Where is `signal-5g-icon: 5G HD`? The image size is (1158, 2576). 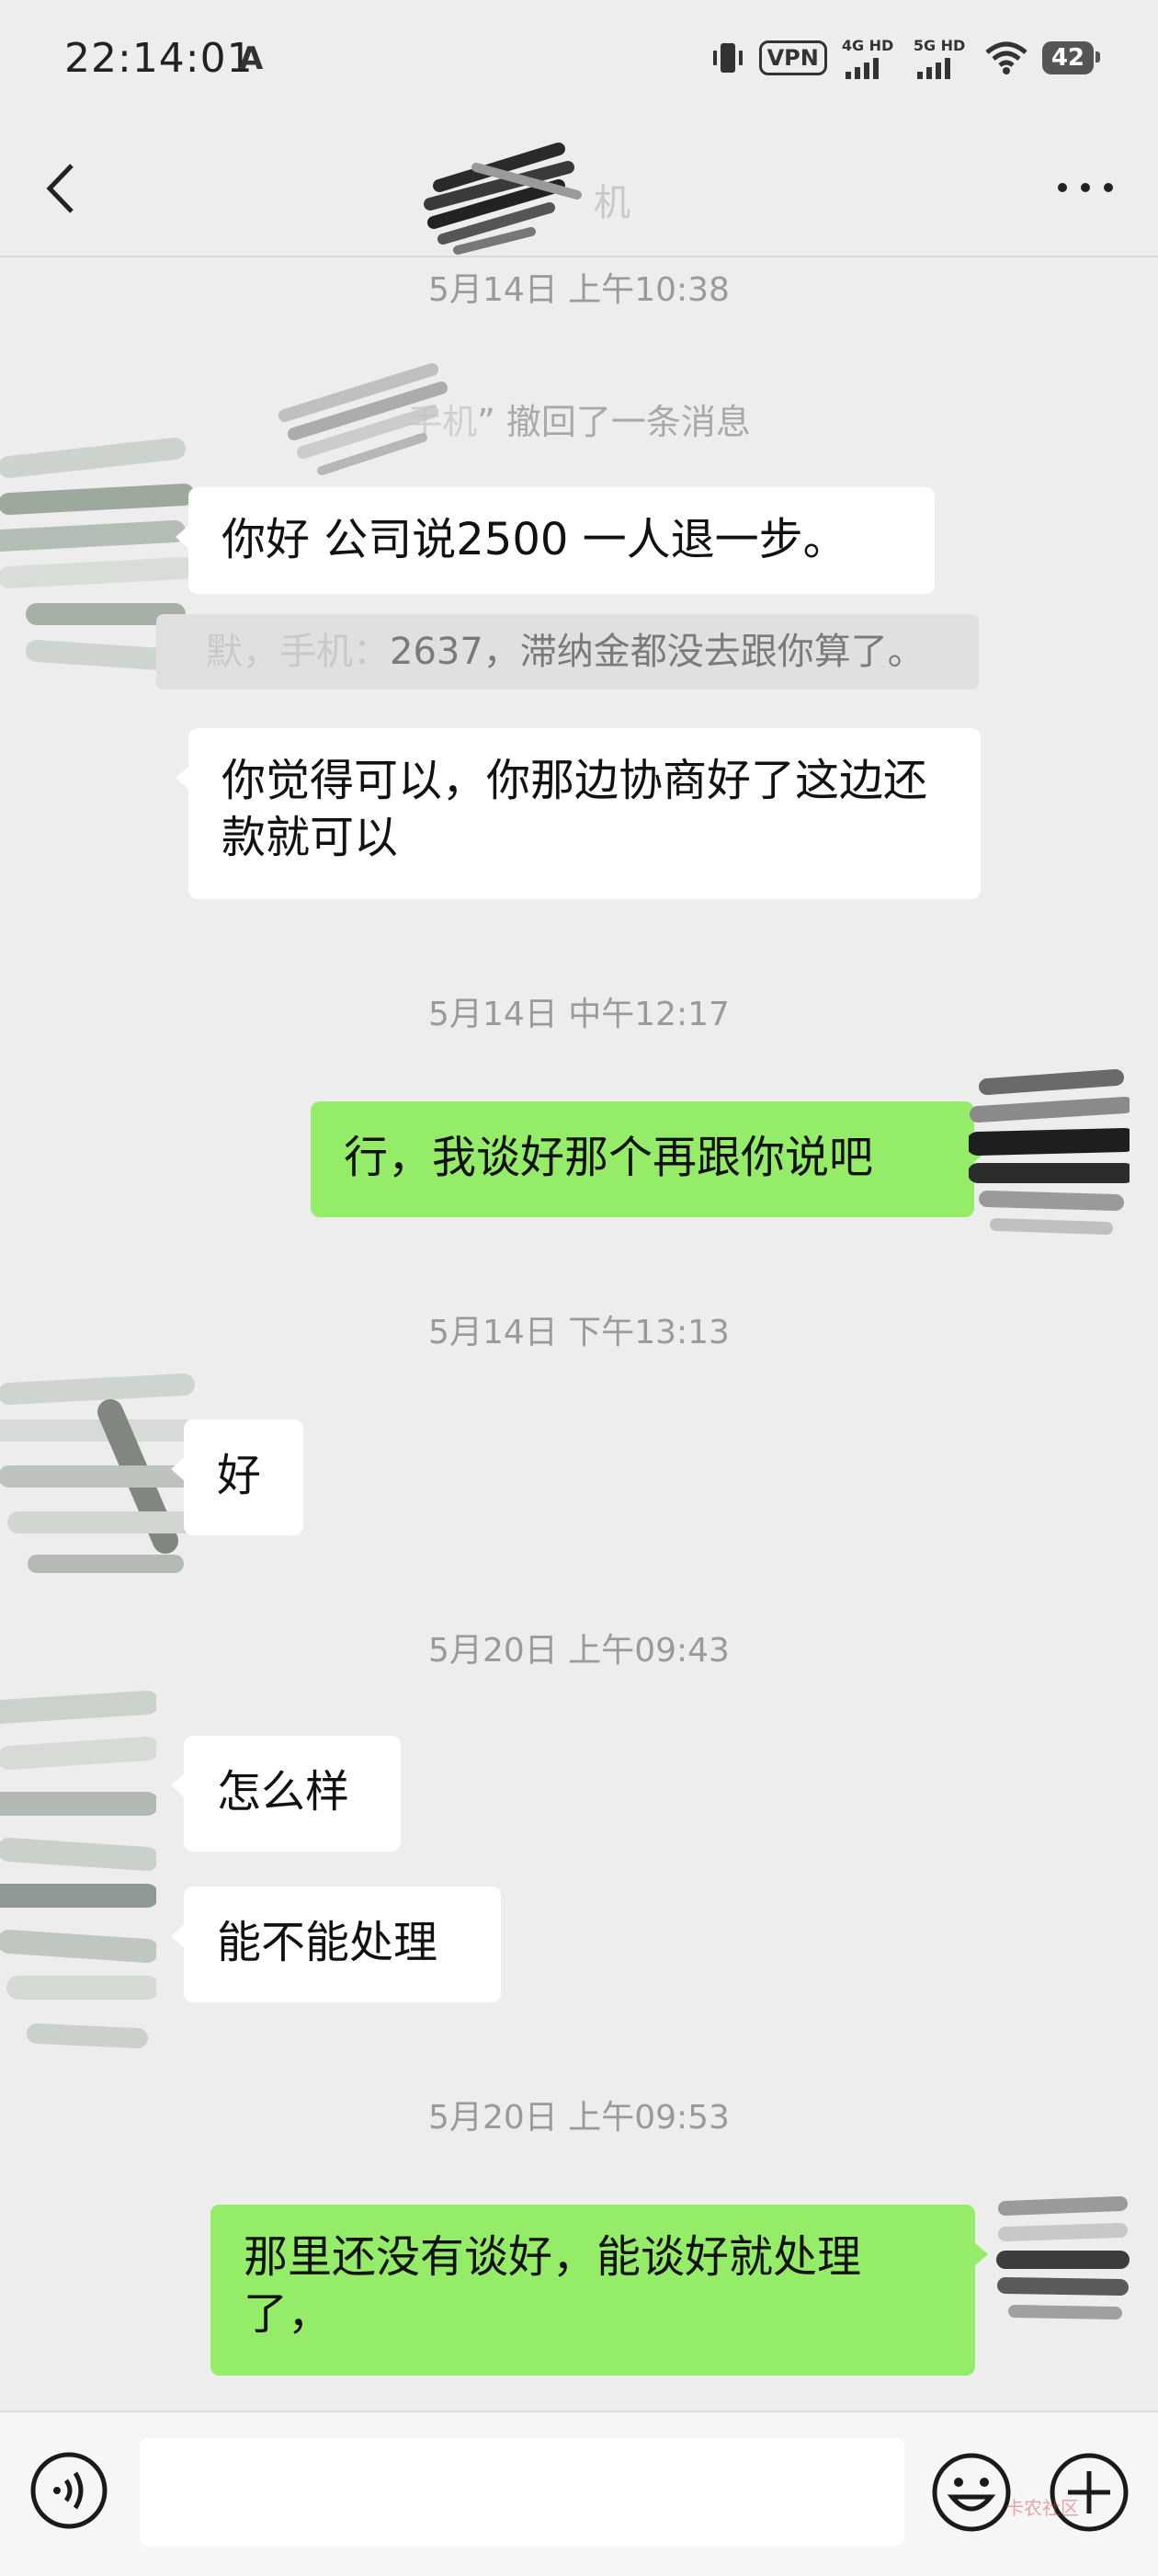 signal-5g-icon: 5G HD is located at coordinates (942, 58).